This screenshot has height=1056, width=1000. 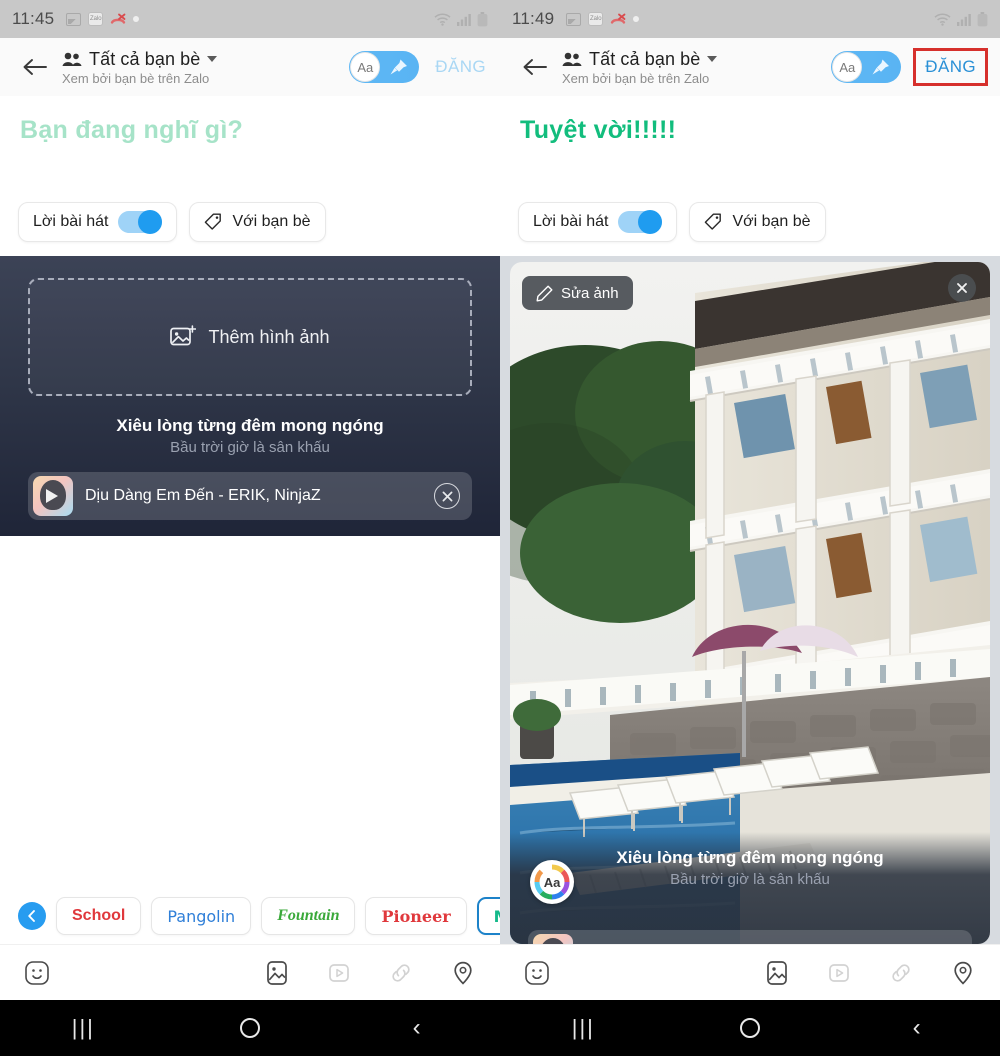 What do you see at coordinates (982, 19) in the screenshot?
I see `battery-icon` at bounding box center [982, 19].